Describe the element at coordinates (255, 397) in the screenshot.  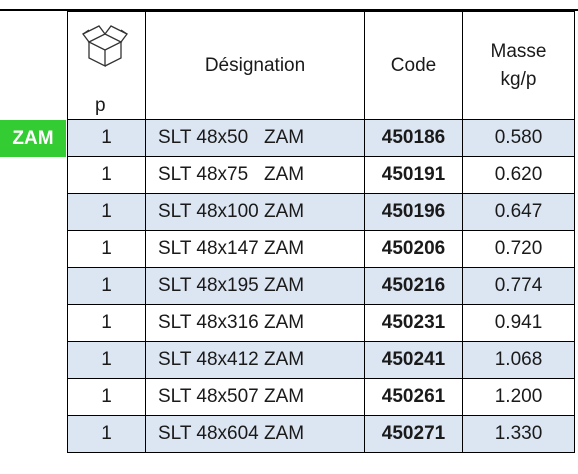
I see `designation-cell: SLT 48x507 ZAM` at that location.